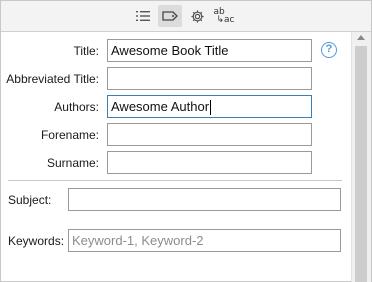 The image size is (372, 282). I want to click on surname-field, so click(209, 162).